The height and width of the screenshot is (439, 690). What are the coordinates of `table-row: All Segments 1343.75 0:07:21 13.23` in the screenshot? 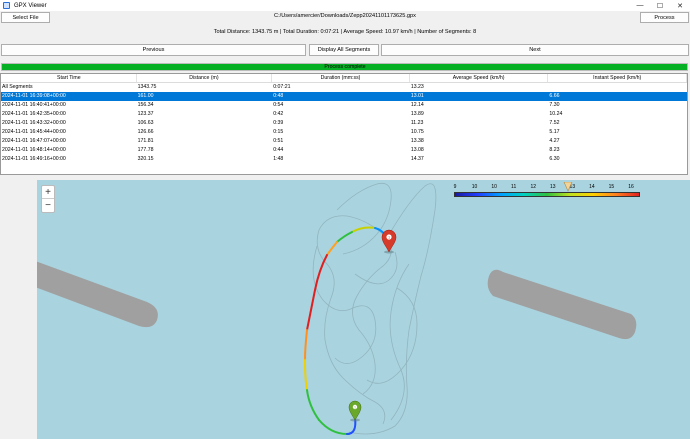 It's located at (344, 87).